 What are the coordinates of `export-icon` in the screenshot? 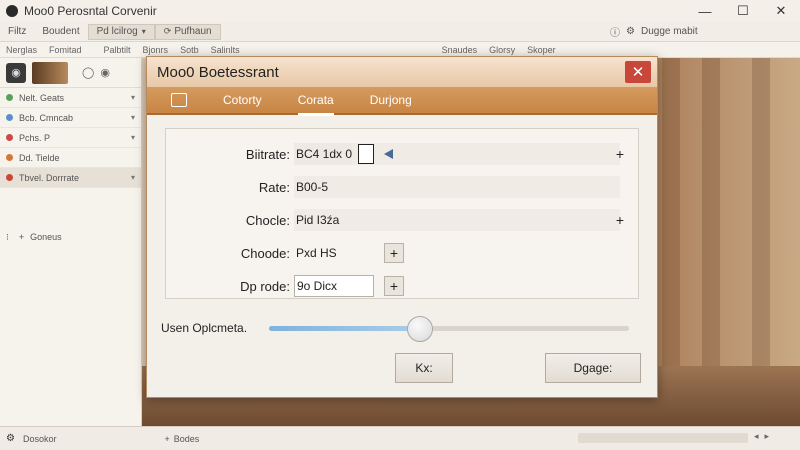 It's located at (179, 100).